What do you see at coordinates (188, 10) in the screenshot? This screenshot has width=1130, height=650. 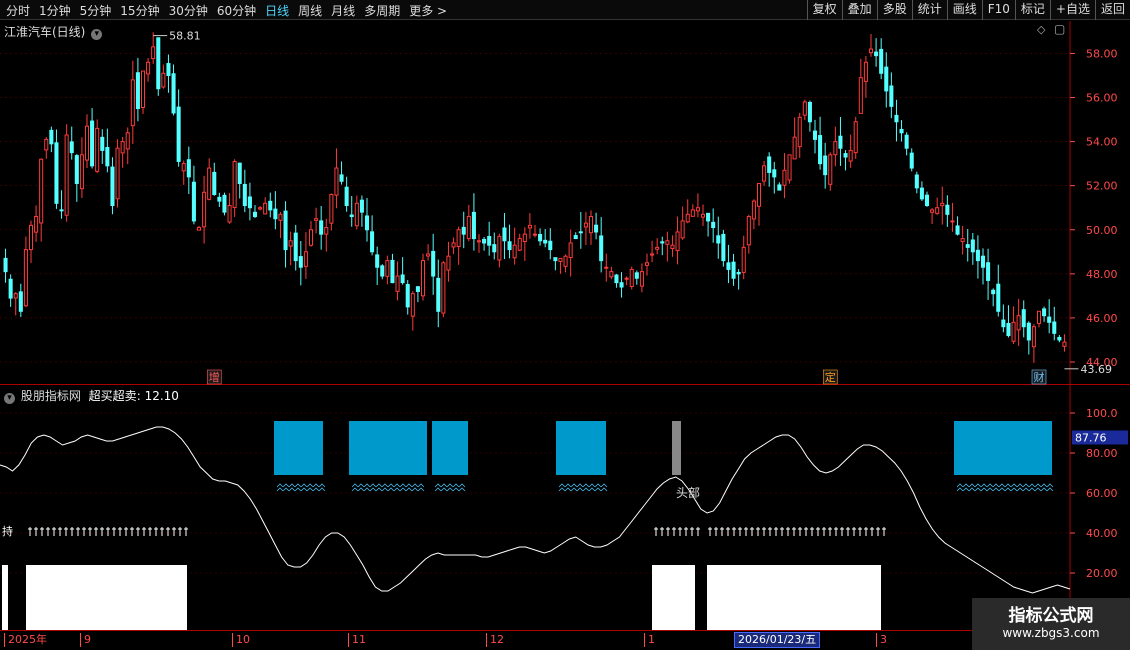 I see `period-tab-4: 30分钟` at bounding box center [188, 10].